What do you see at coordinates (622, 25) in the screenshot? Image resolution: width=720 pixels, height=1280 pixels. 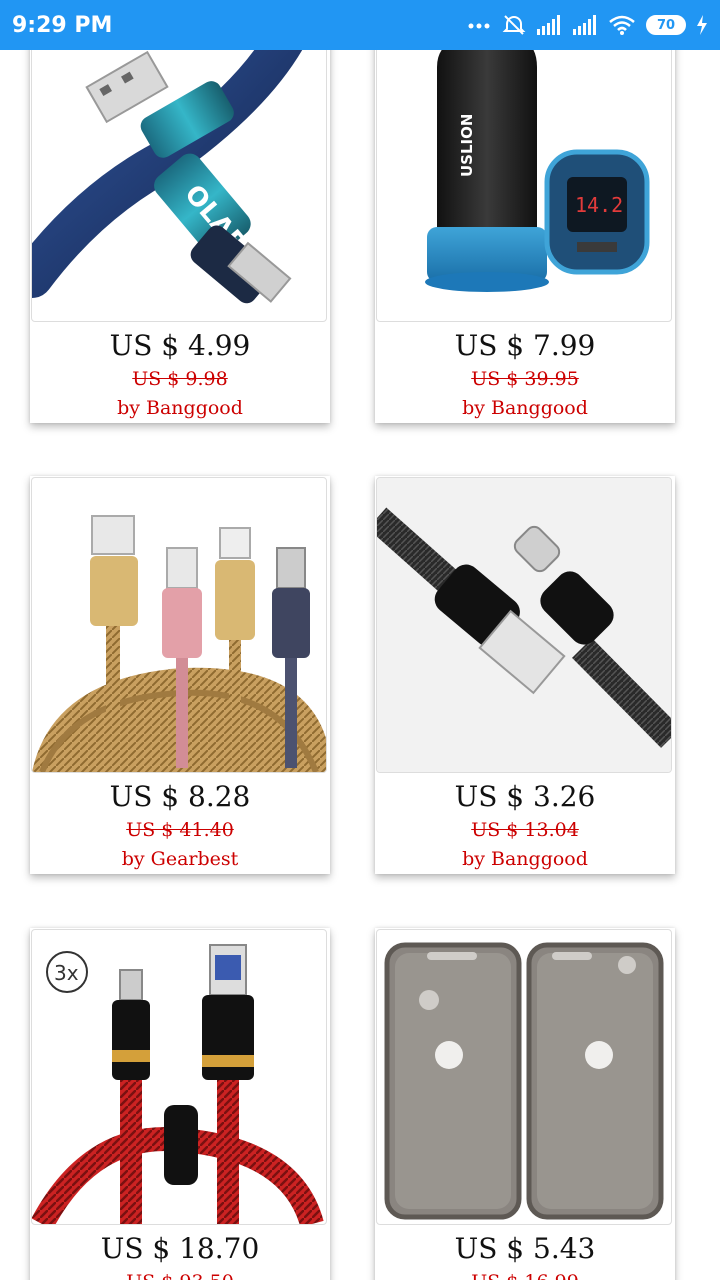 I see `wifi-icon` at bounding box center [622, 25].